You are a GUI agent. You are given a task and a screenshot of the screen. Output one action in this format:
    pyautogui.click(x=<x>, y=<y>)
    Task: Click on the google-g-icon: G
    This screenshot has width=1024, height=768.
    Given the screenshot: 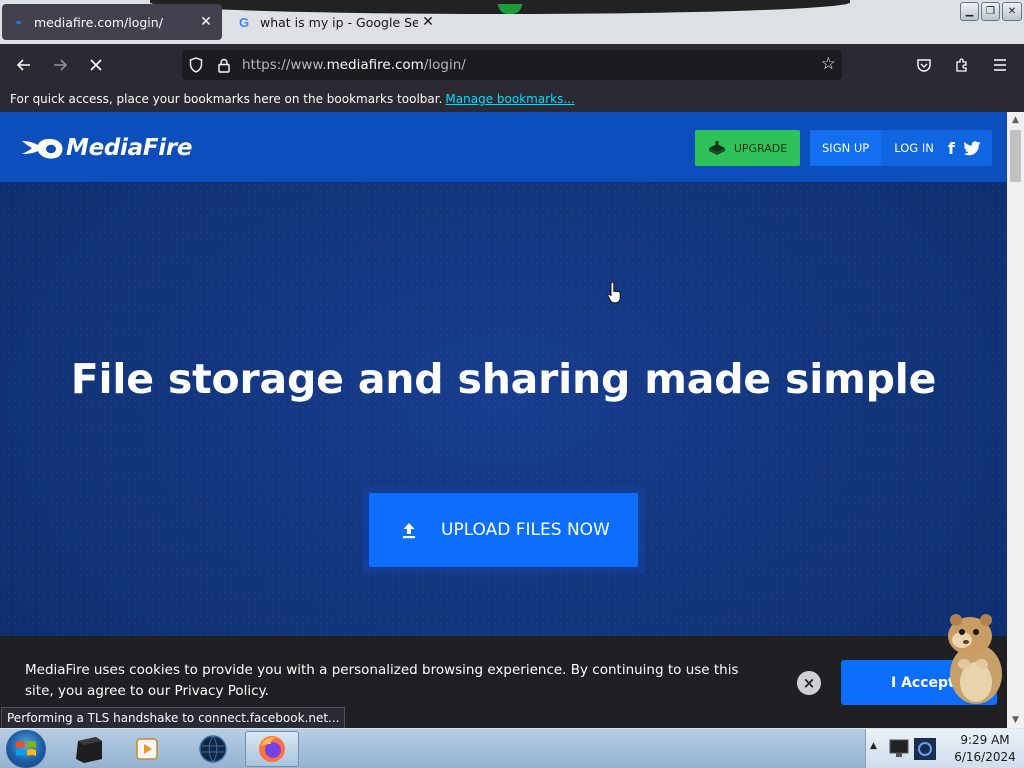 What is the action you would take?
    pyautogui.click(x=244, y=22)
    